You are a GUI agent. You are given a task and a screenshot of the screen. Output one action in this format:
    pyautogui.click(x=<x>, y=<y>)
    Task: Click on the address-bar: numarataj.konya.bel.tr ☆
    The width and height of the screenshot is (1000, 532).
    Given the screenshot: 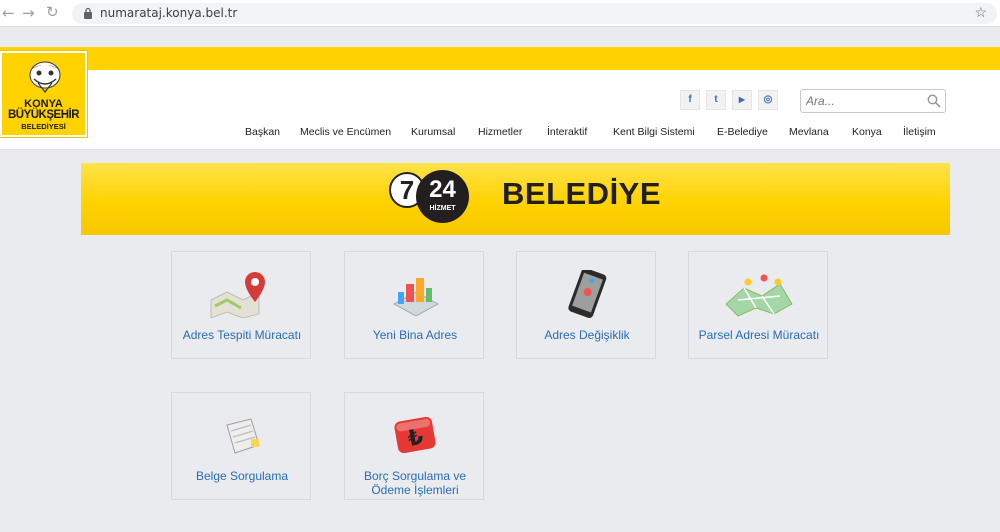 What is the action you would take?
    pyautogui.click(x=534, y=13)
    